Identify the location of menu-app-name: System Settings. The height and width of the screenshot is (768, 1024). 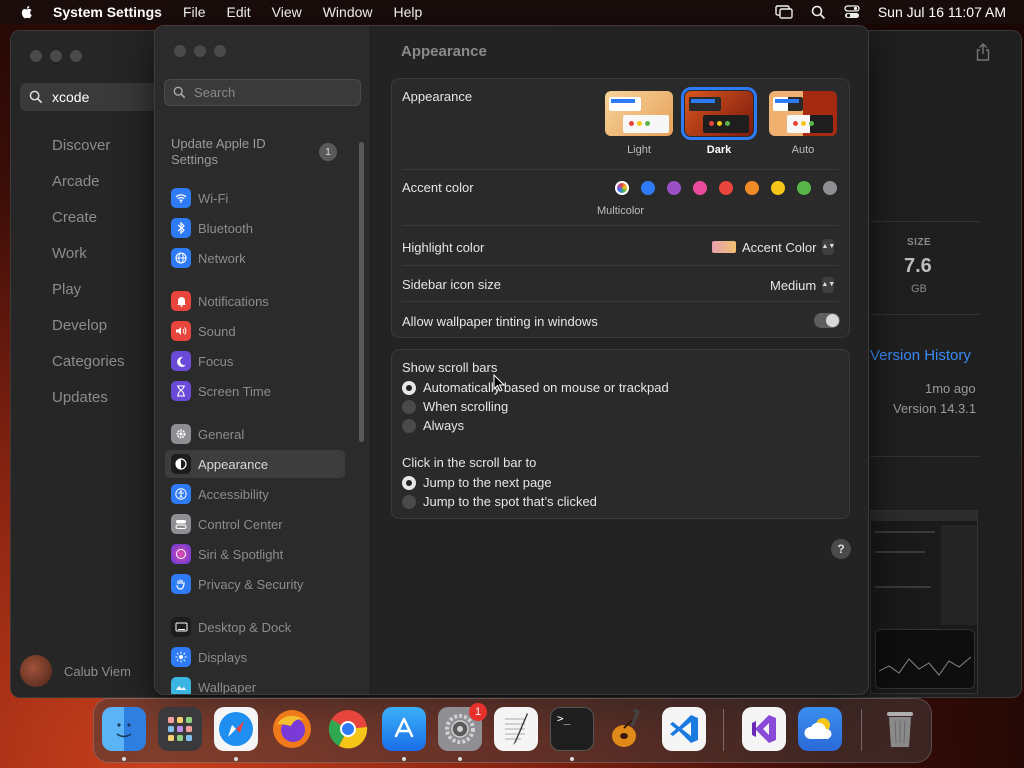
(107, 12).